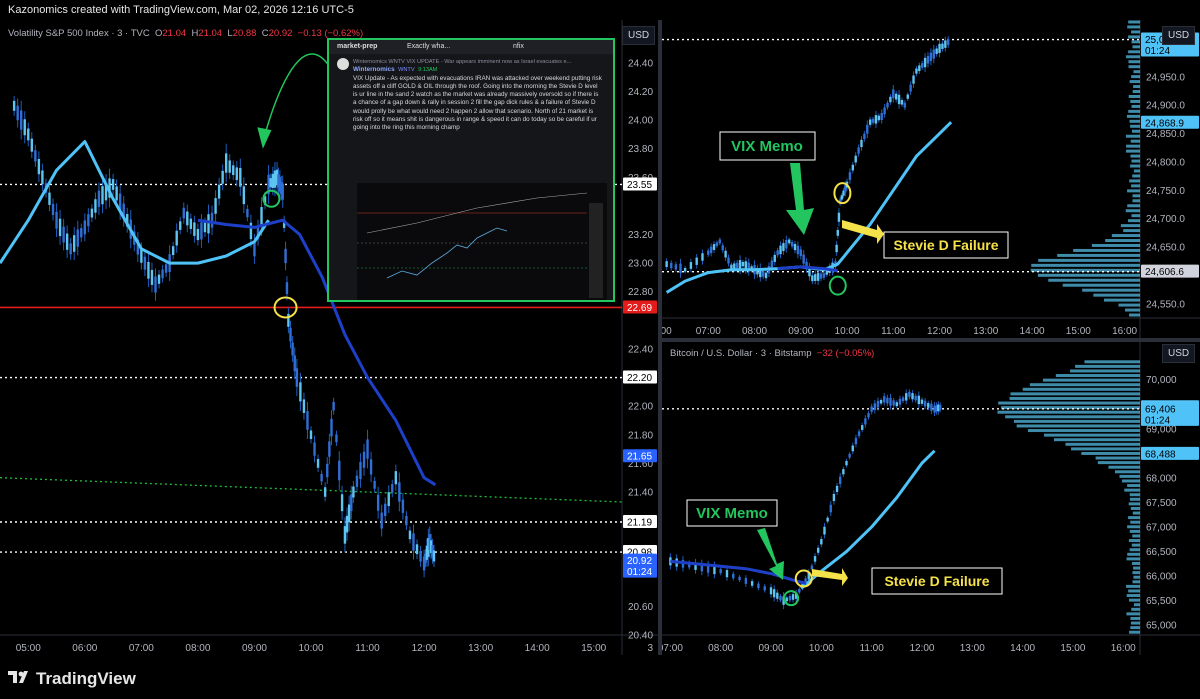 Image resolution: width=1200 pixels, height=699 pixels. I want to click on price-tick-label: 23.00, so click(640, 264).